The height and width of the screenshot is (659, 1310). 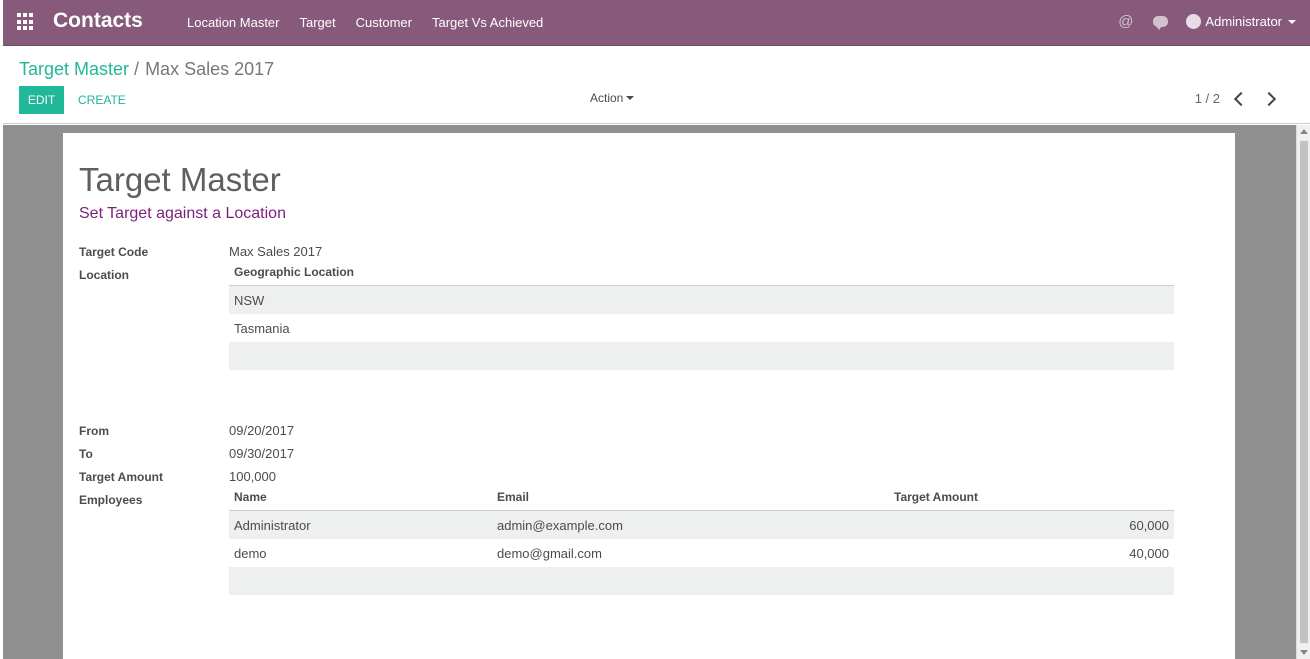 I want to click on scrollbar-thumb, so click(x=1304, y=392).